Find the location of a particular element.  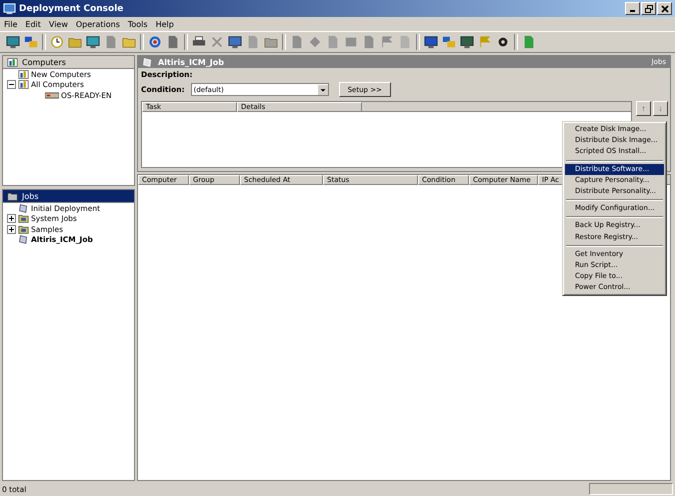

tree-header: Jobs is located at coordinates (68, 196).